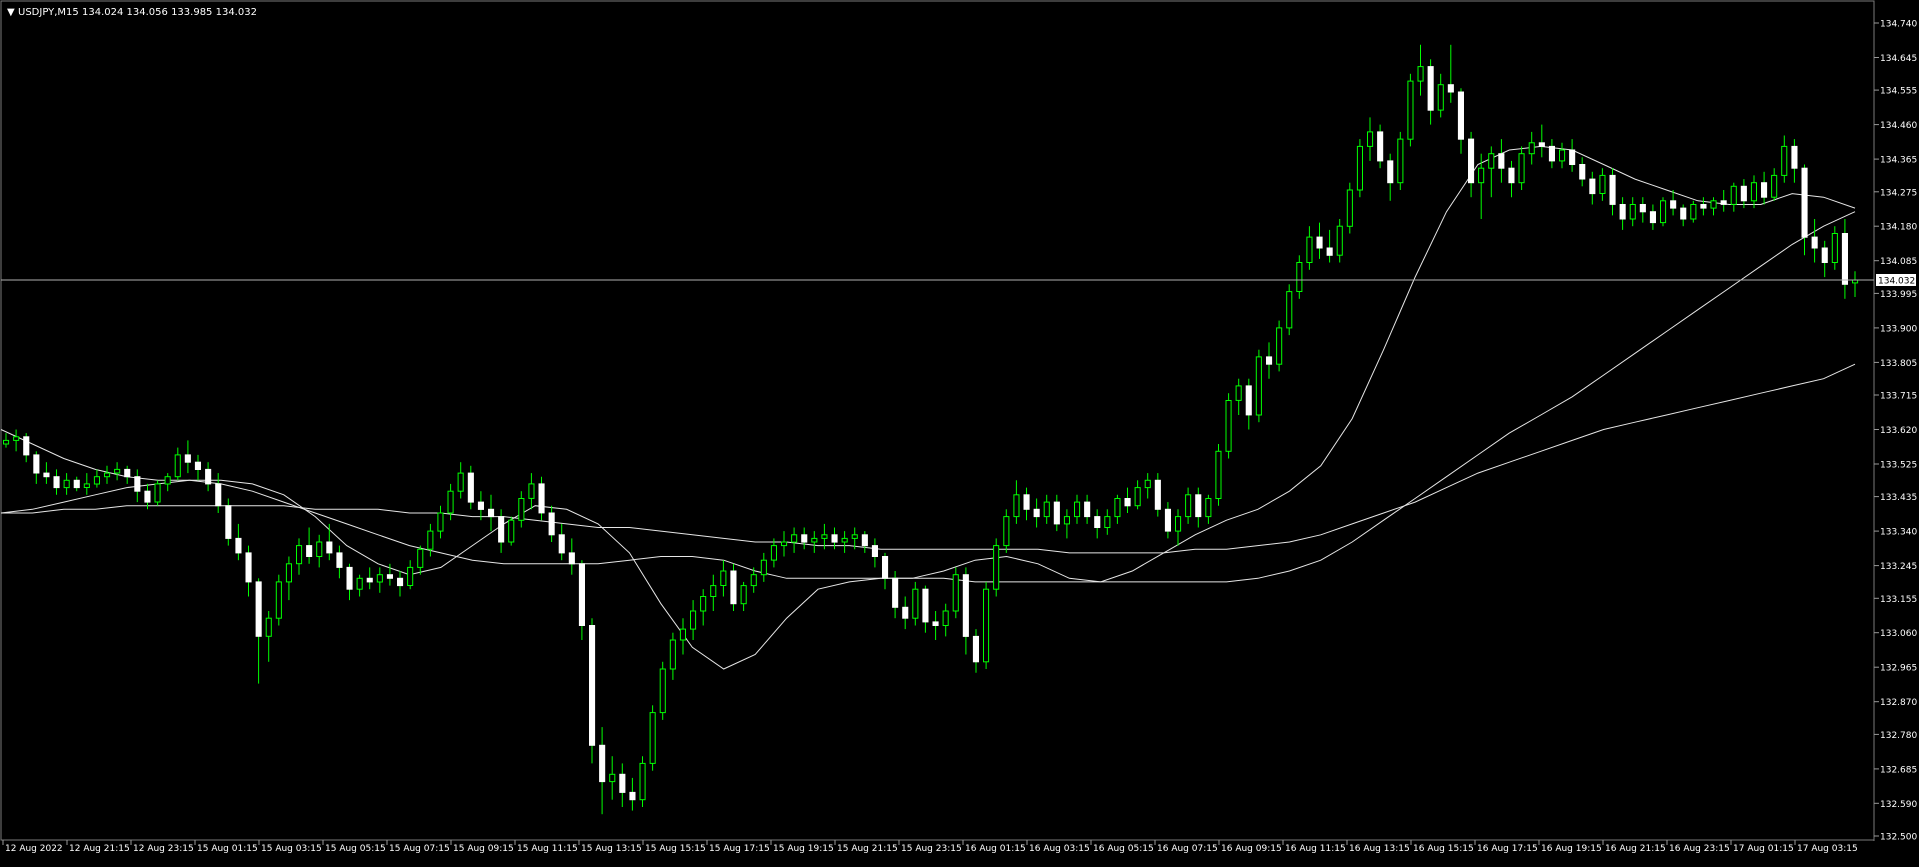 This screenshot has height=867, width=1919. I want to click on price-tick-label: 133.715, so click(1898, 397).